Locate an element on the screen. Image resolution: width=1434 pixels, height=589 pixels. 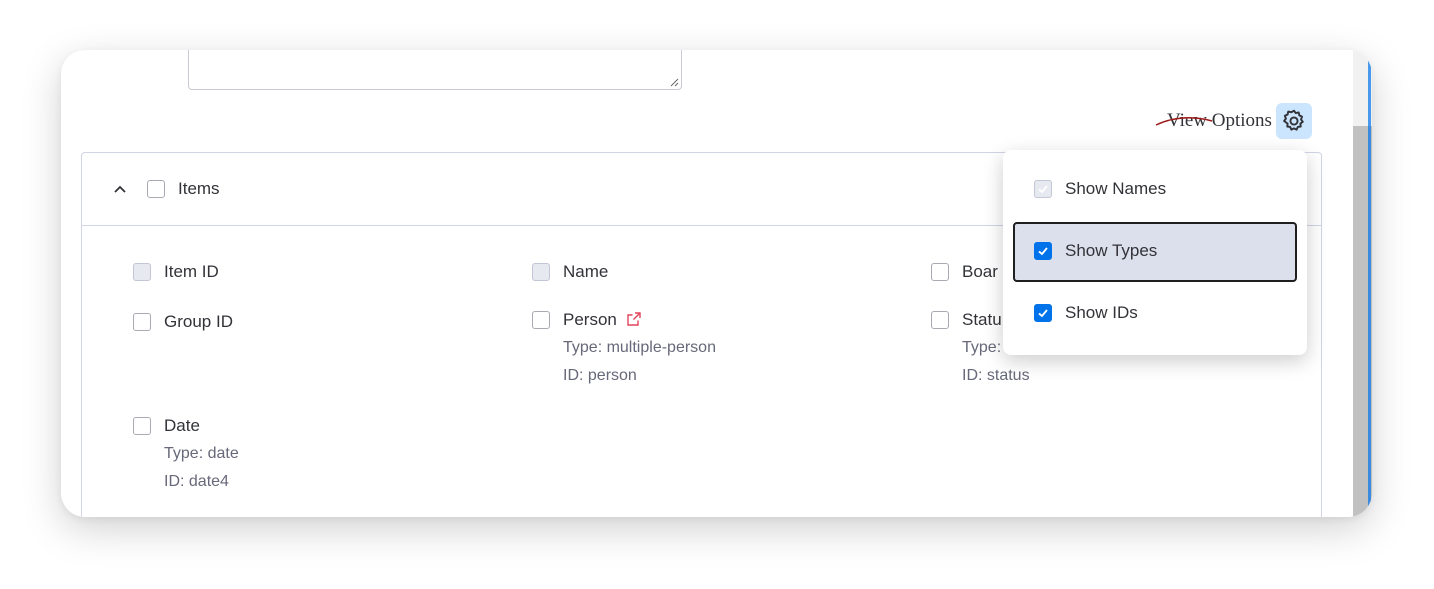
option-show-types: Show Types is located at coordinates (1155, 252).